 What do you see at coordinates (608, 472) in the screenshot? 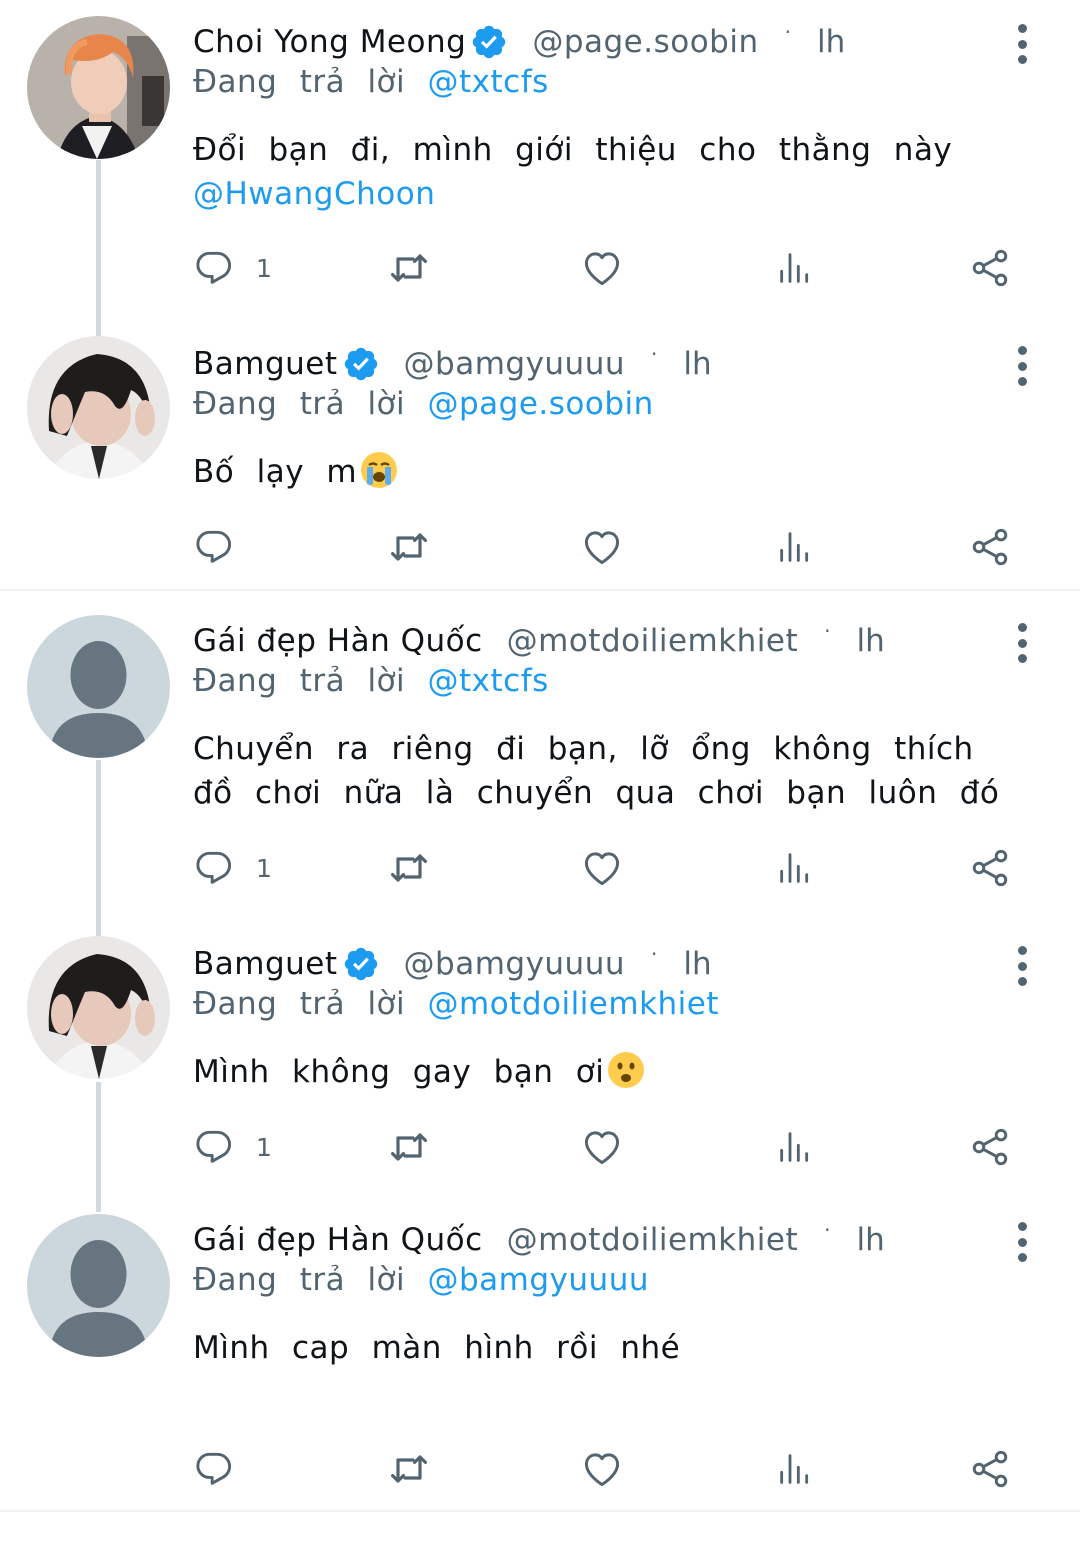
I see `tweet-text: Bố lạy m` at bounding box center [608, 472].